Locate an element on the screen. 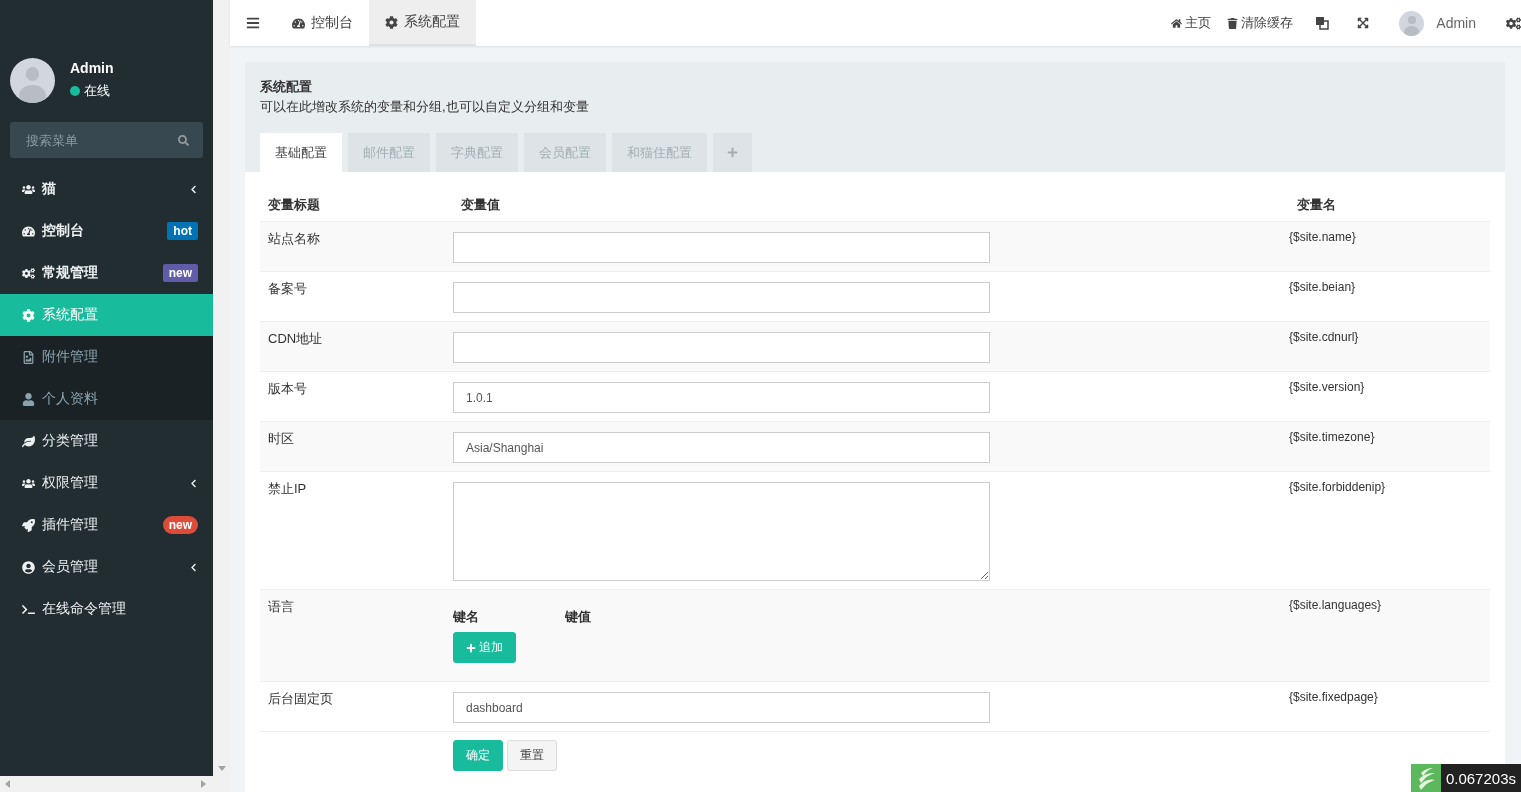 Image resolution: width=1521 pixels, height=792 pixels. variable-name: {$site.beian} is located at coordinates (1323, 288).